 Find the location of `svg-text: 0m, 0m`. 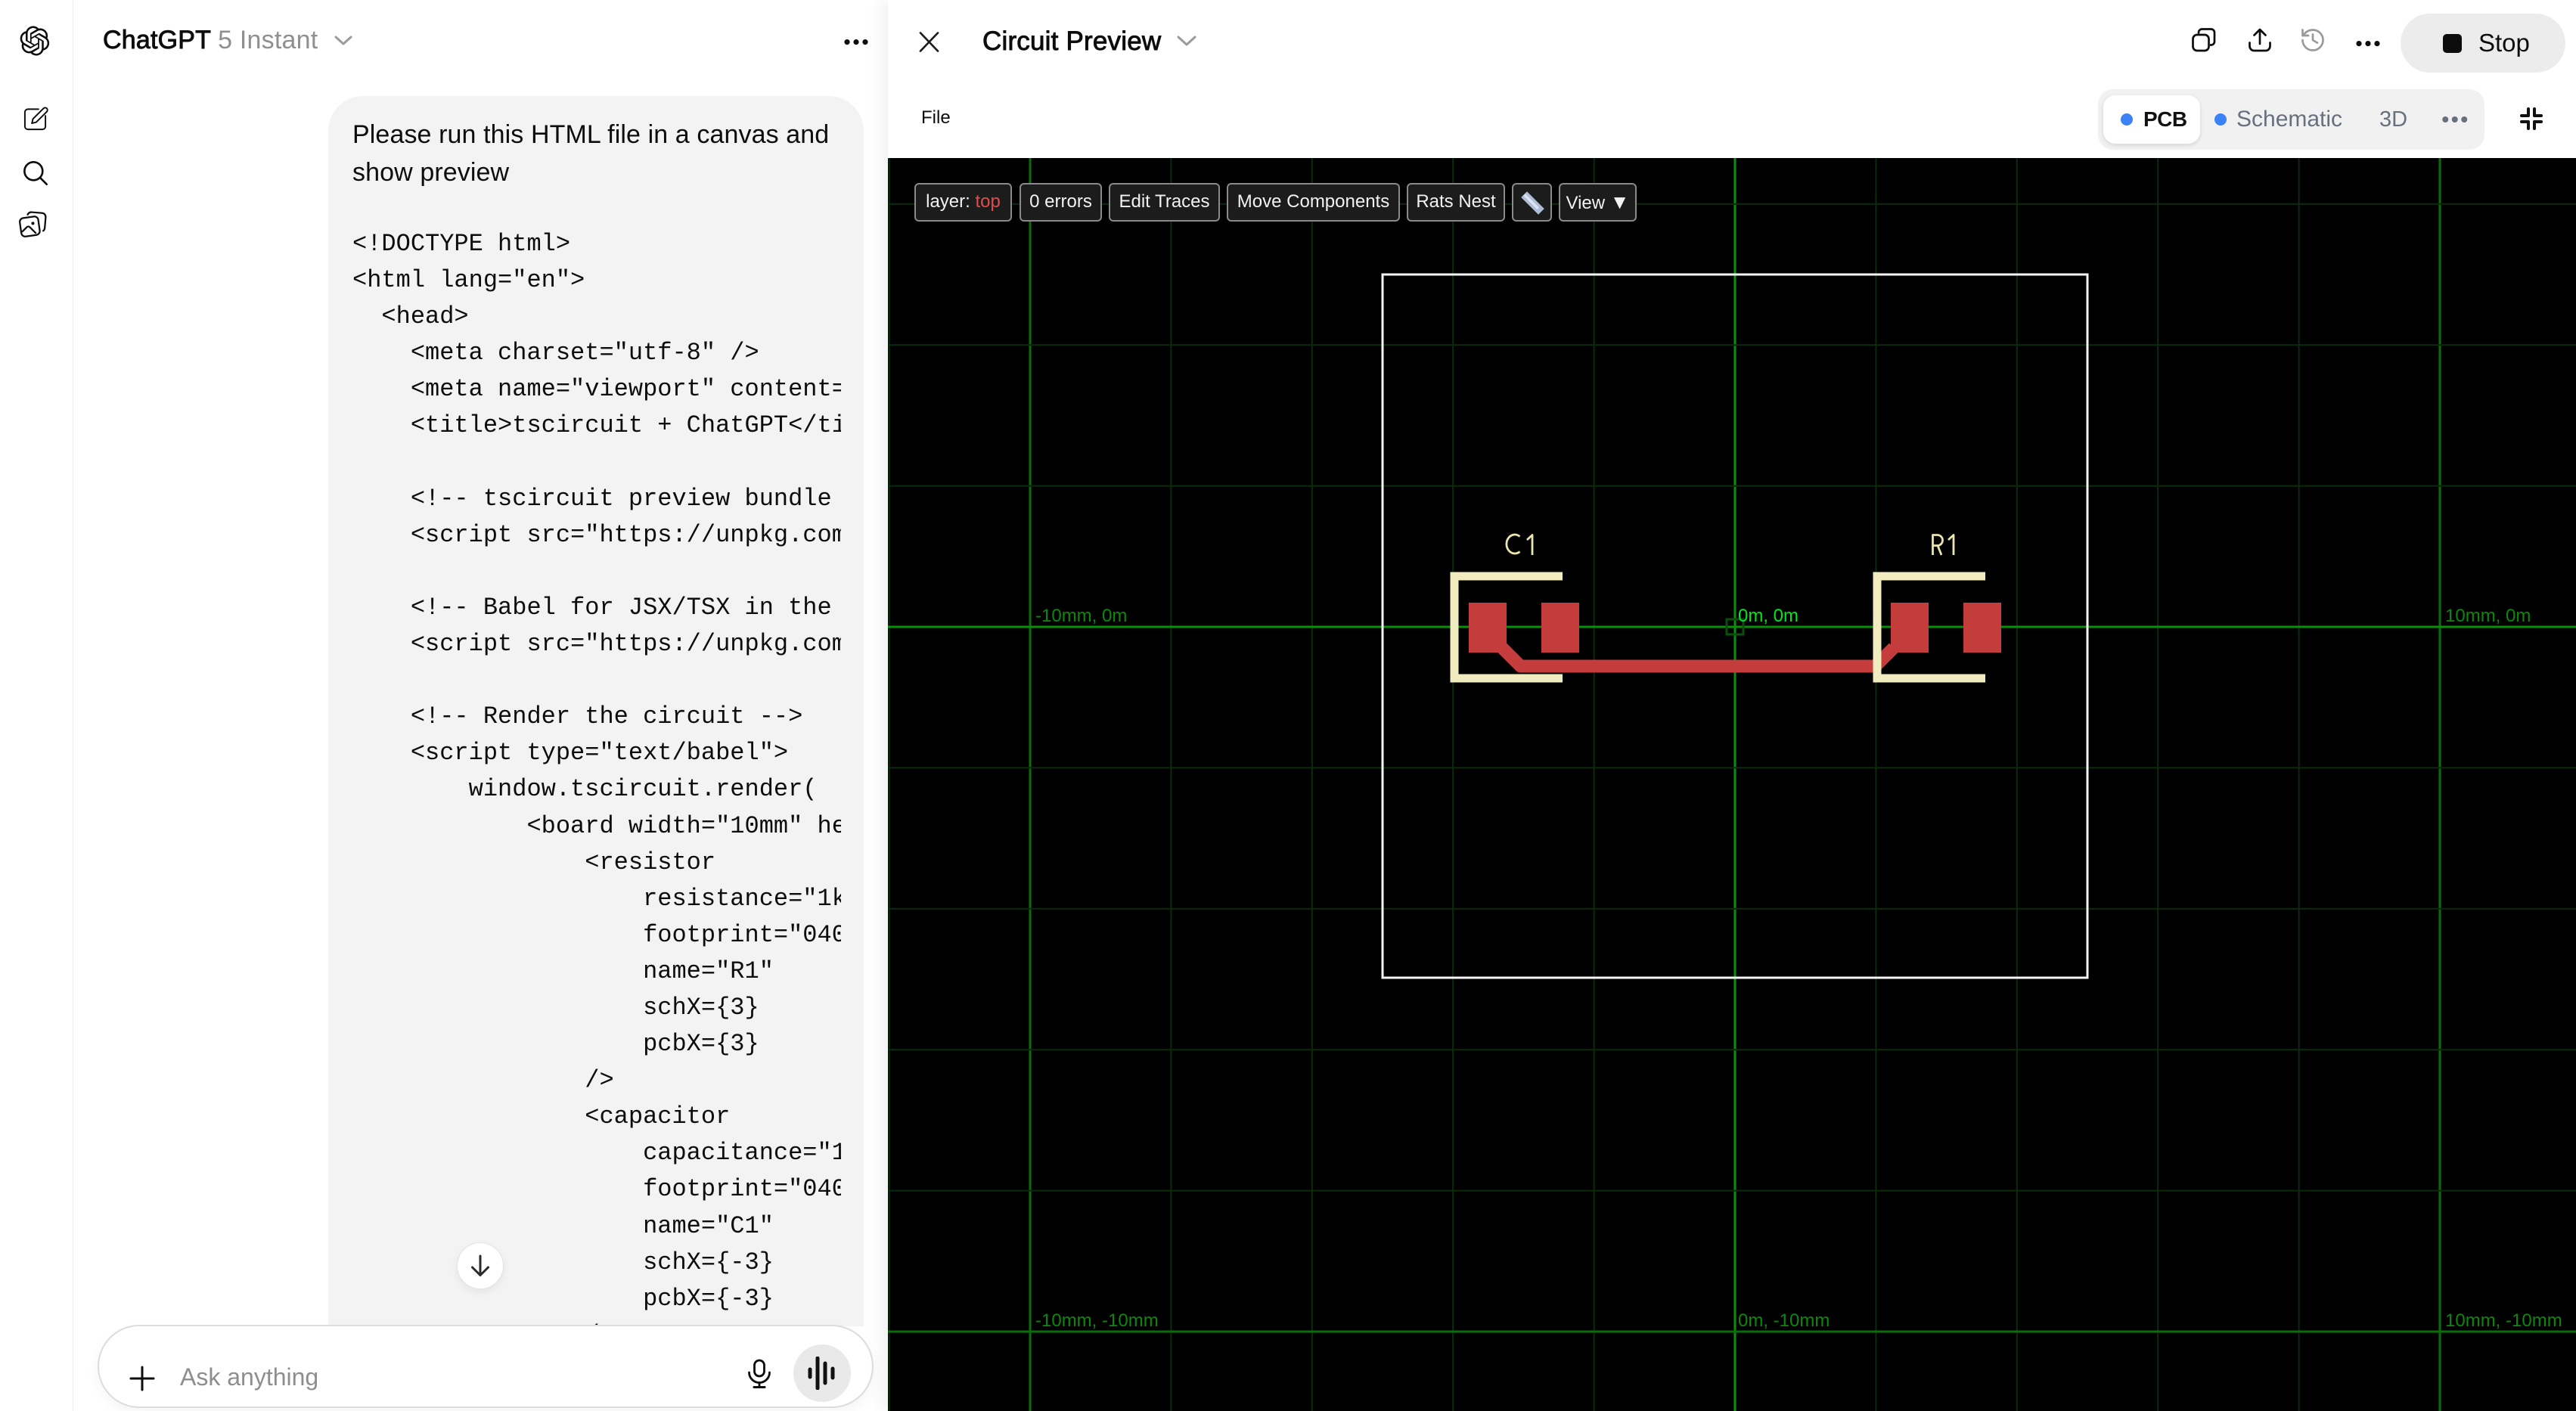

svg-text: 0m, 0m is located at coordinates (1768, 616).